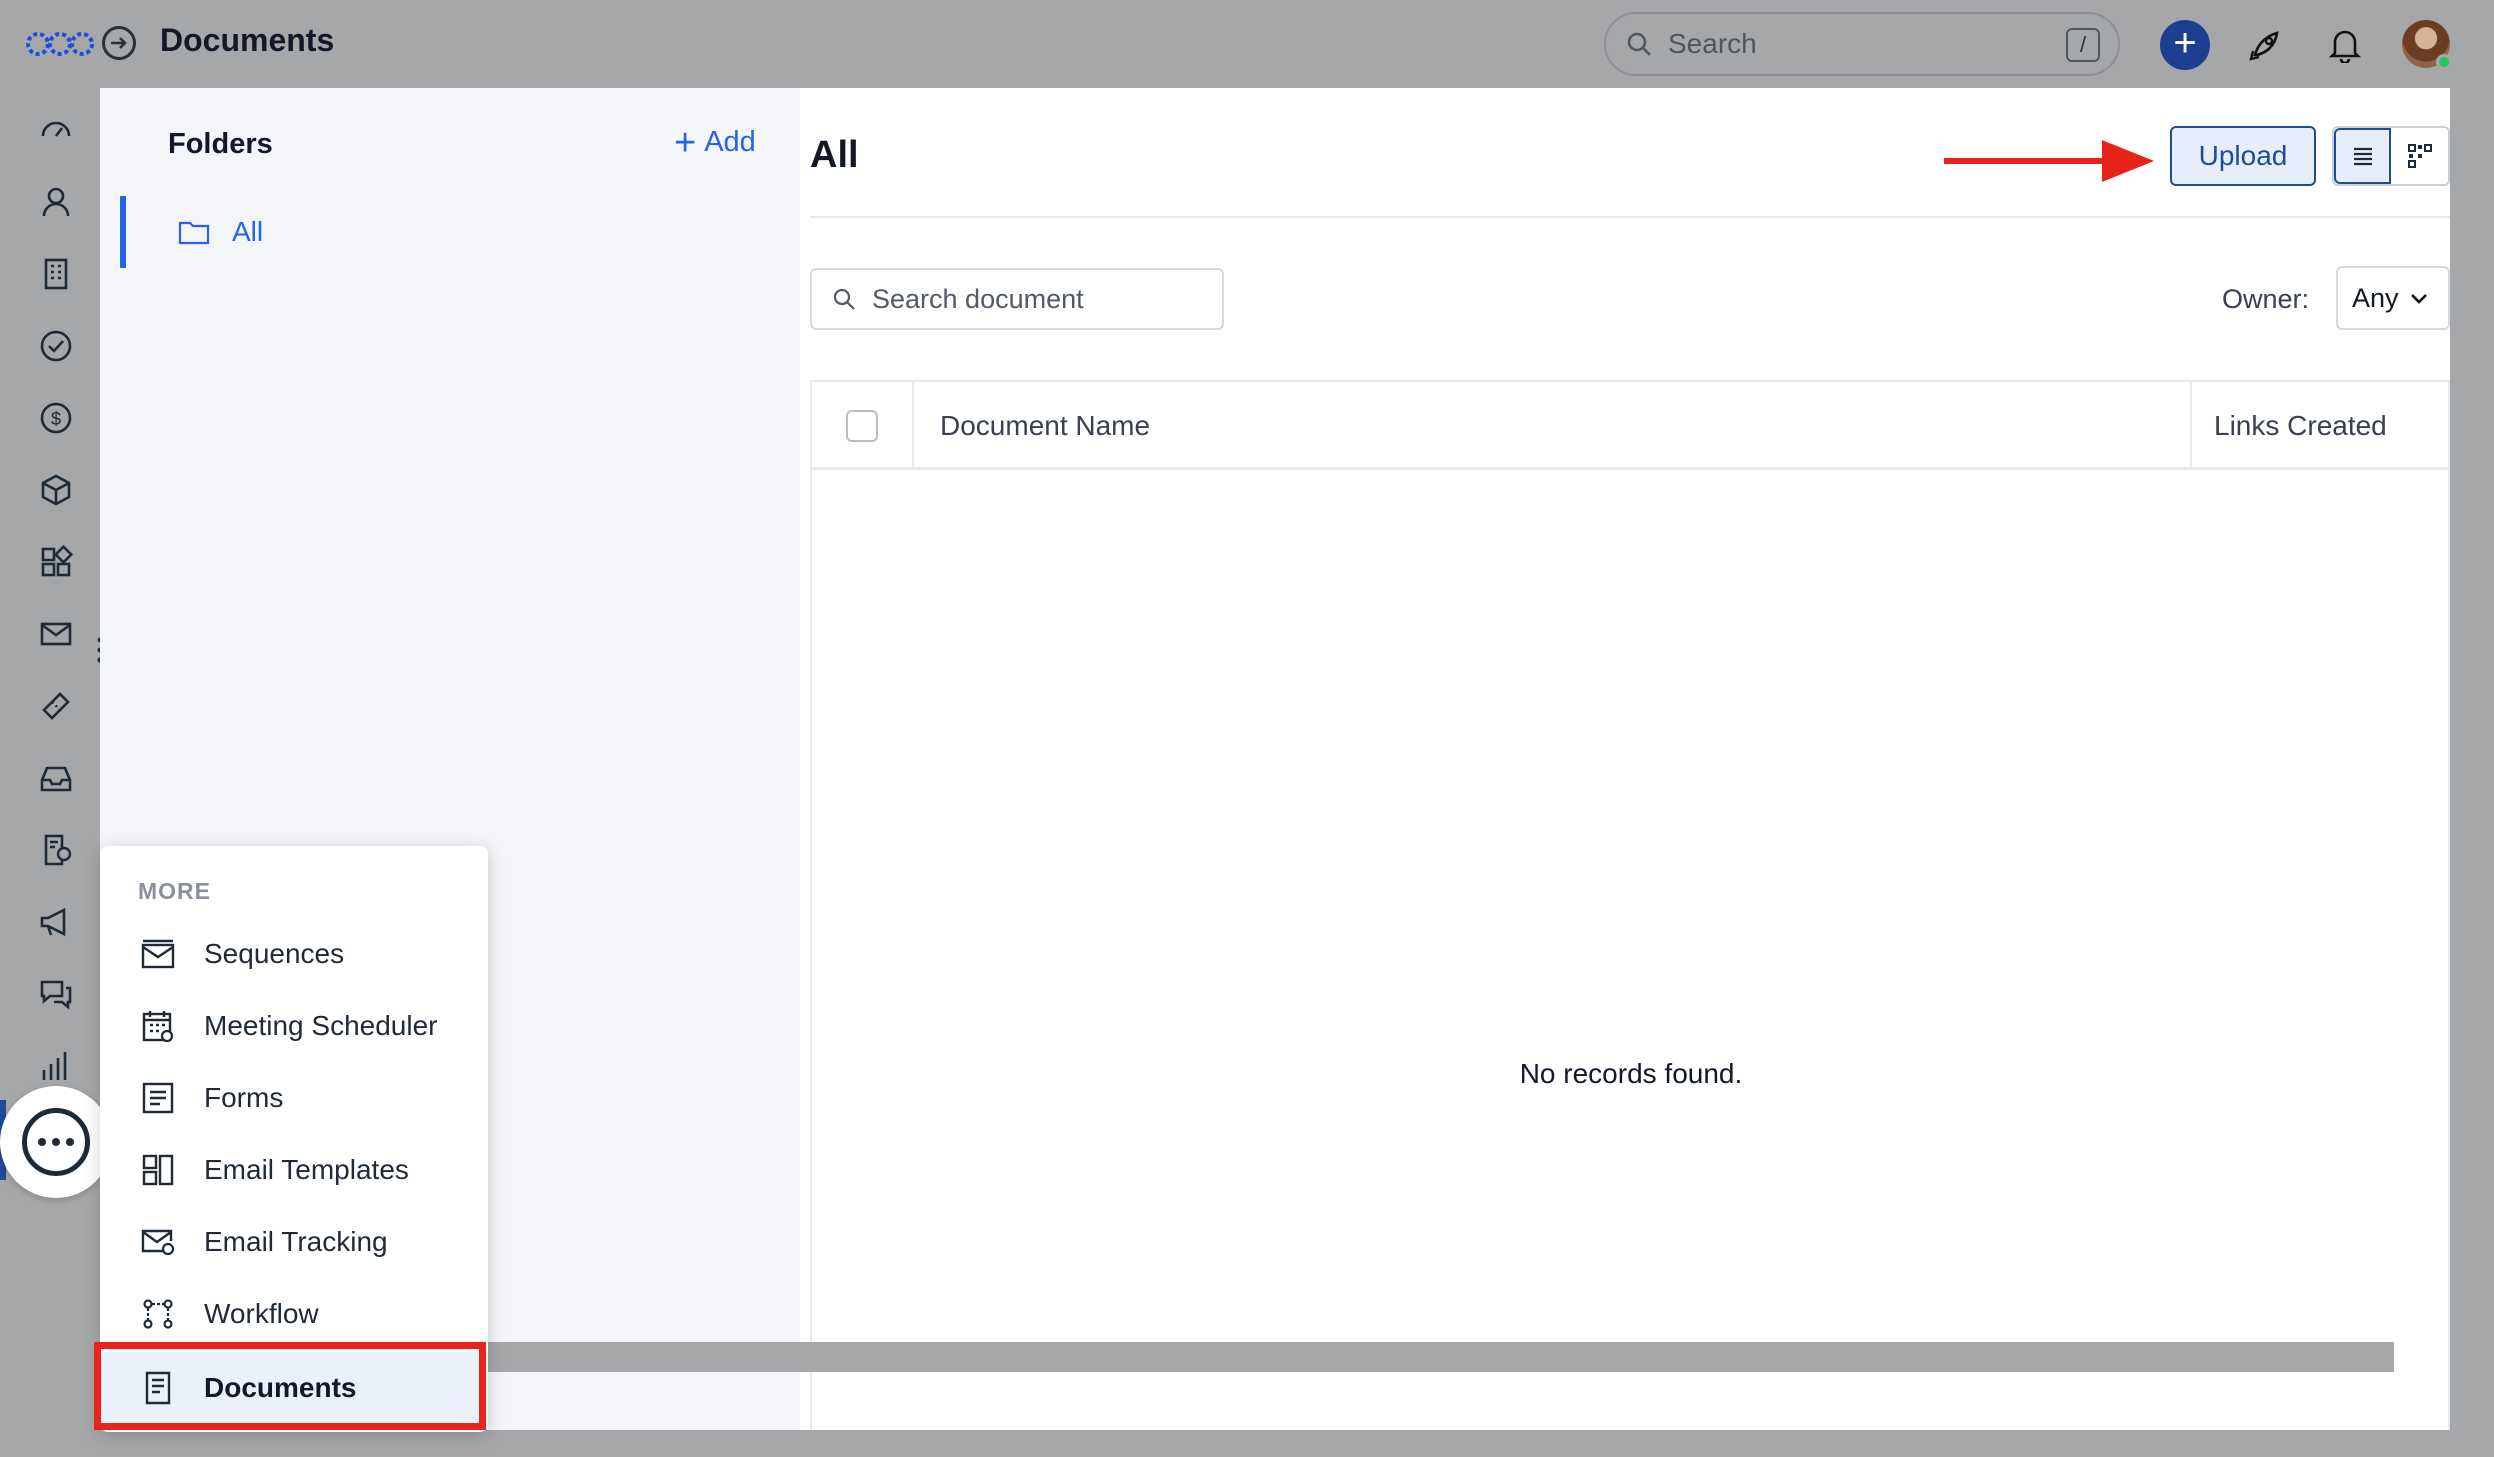 Image resolution: width=2494 pixels, height=1457 pixels. Describe the element at coordinates (158, 1170) in the screenshot. I see `templates-icon` at that location.